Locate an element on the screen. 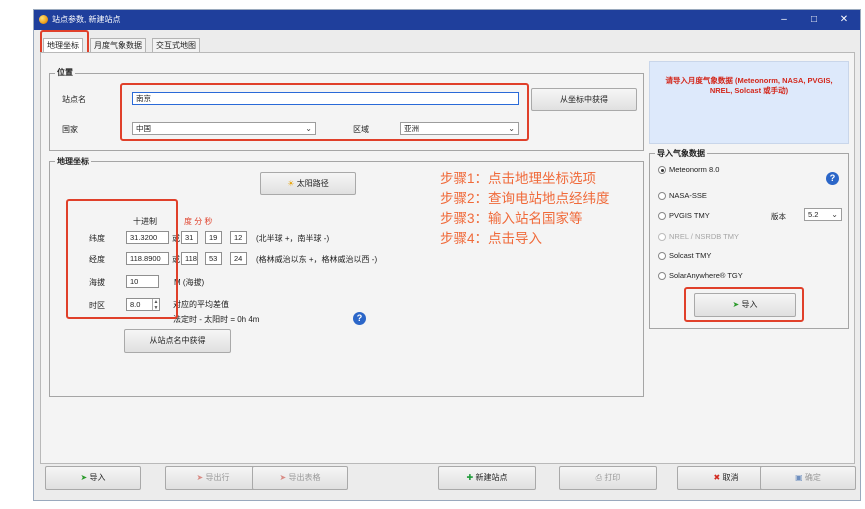 The width and height of the screenshot is (865, 509). tab-monthly-meteo: 月度气象数据 is located at coordinates (118, 45).